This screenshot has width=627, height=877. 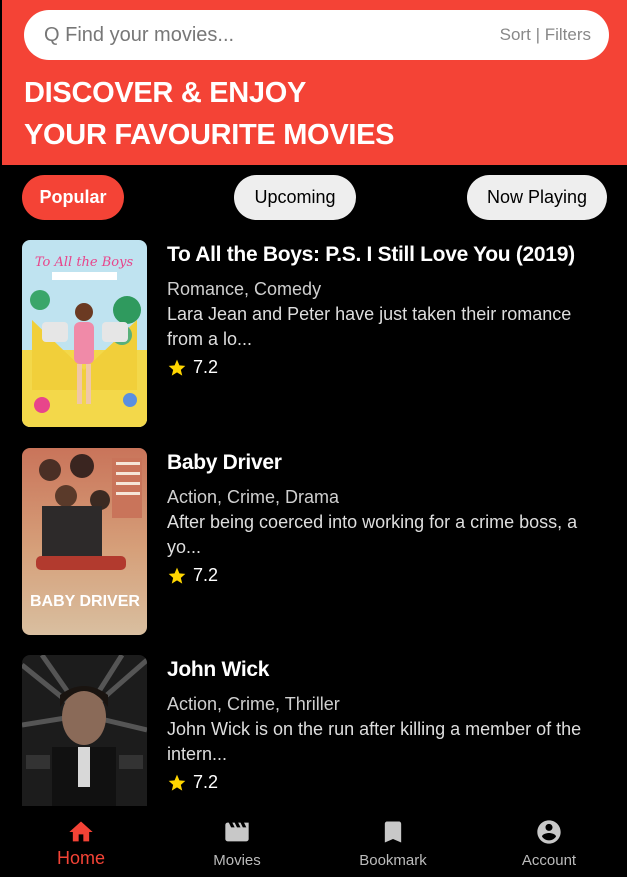 I want to click on tab-popular: Popular, so click(x=73, y=197).